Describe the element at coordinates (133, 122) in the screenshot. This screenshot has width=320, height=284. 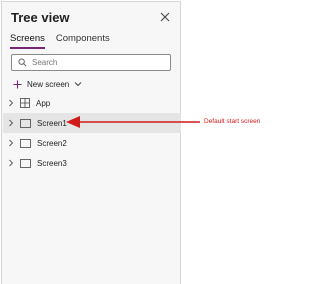
I see `annotation-arrow` at that location.